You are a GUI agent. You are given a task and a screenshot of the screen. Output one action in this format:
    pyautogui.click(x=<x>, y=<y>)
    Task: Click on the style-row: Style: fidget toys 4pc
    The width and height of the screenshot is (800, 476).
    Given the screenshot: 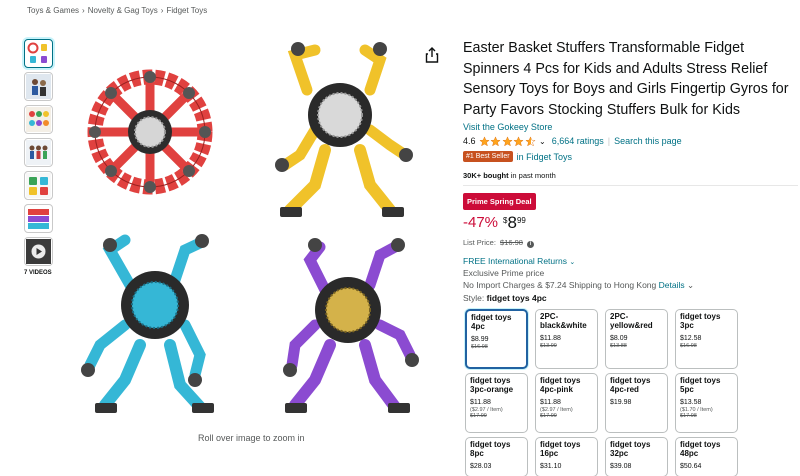 What is the action you would take?
    pyautogui.click(x=630, y=298)
    